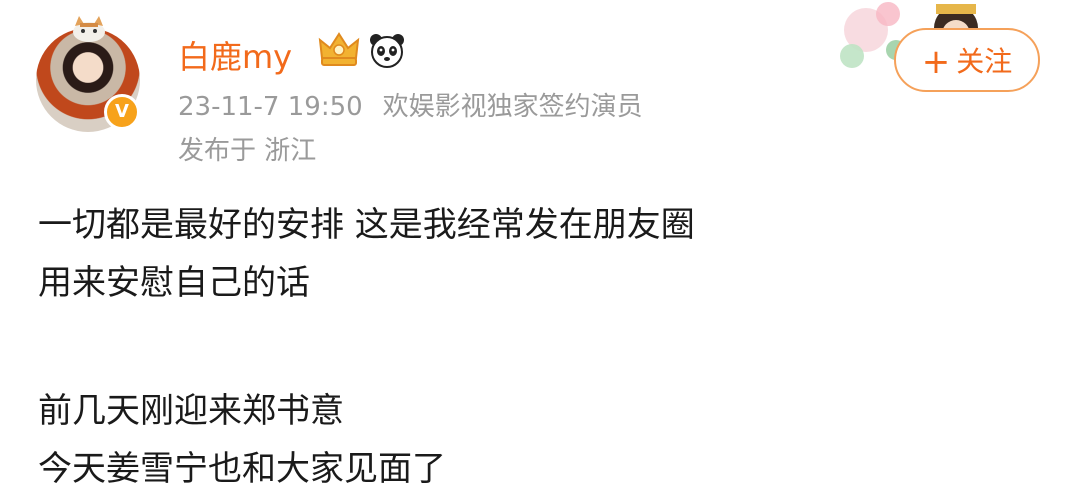  What do you see at coordinates (89, 29) in the screenshot?
I see `cat-avatar-decoration-icon` at bounding box center [89, 29].